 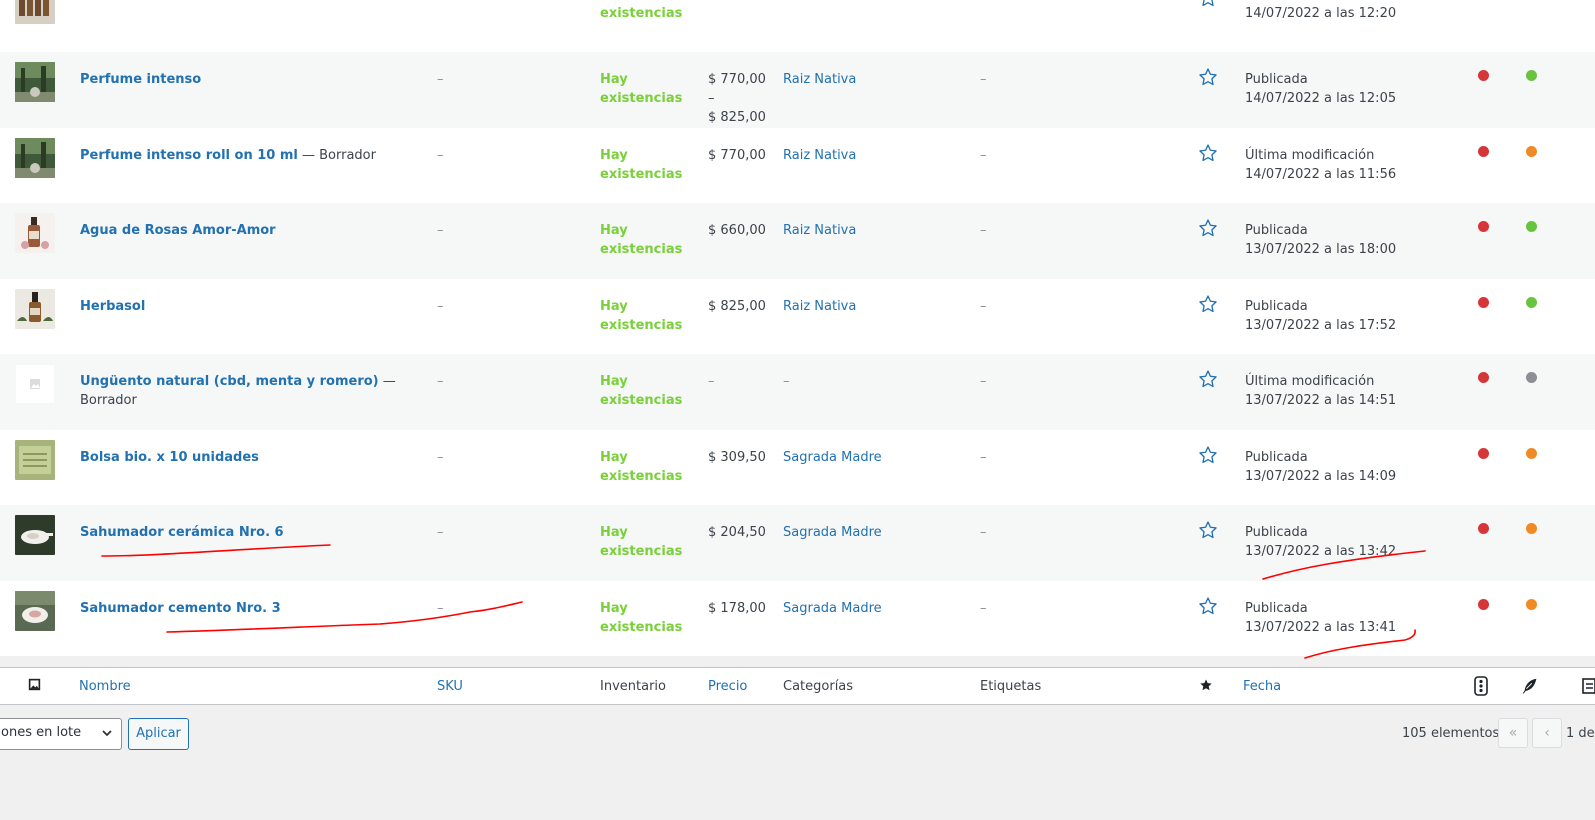 I want to click on column-header-date: Fecha, so click(x=1262, y=686).